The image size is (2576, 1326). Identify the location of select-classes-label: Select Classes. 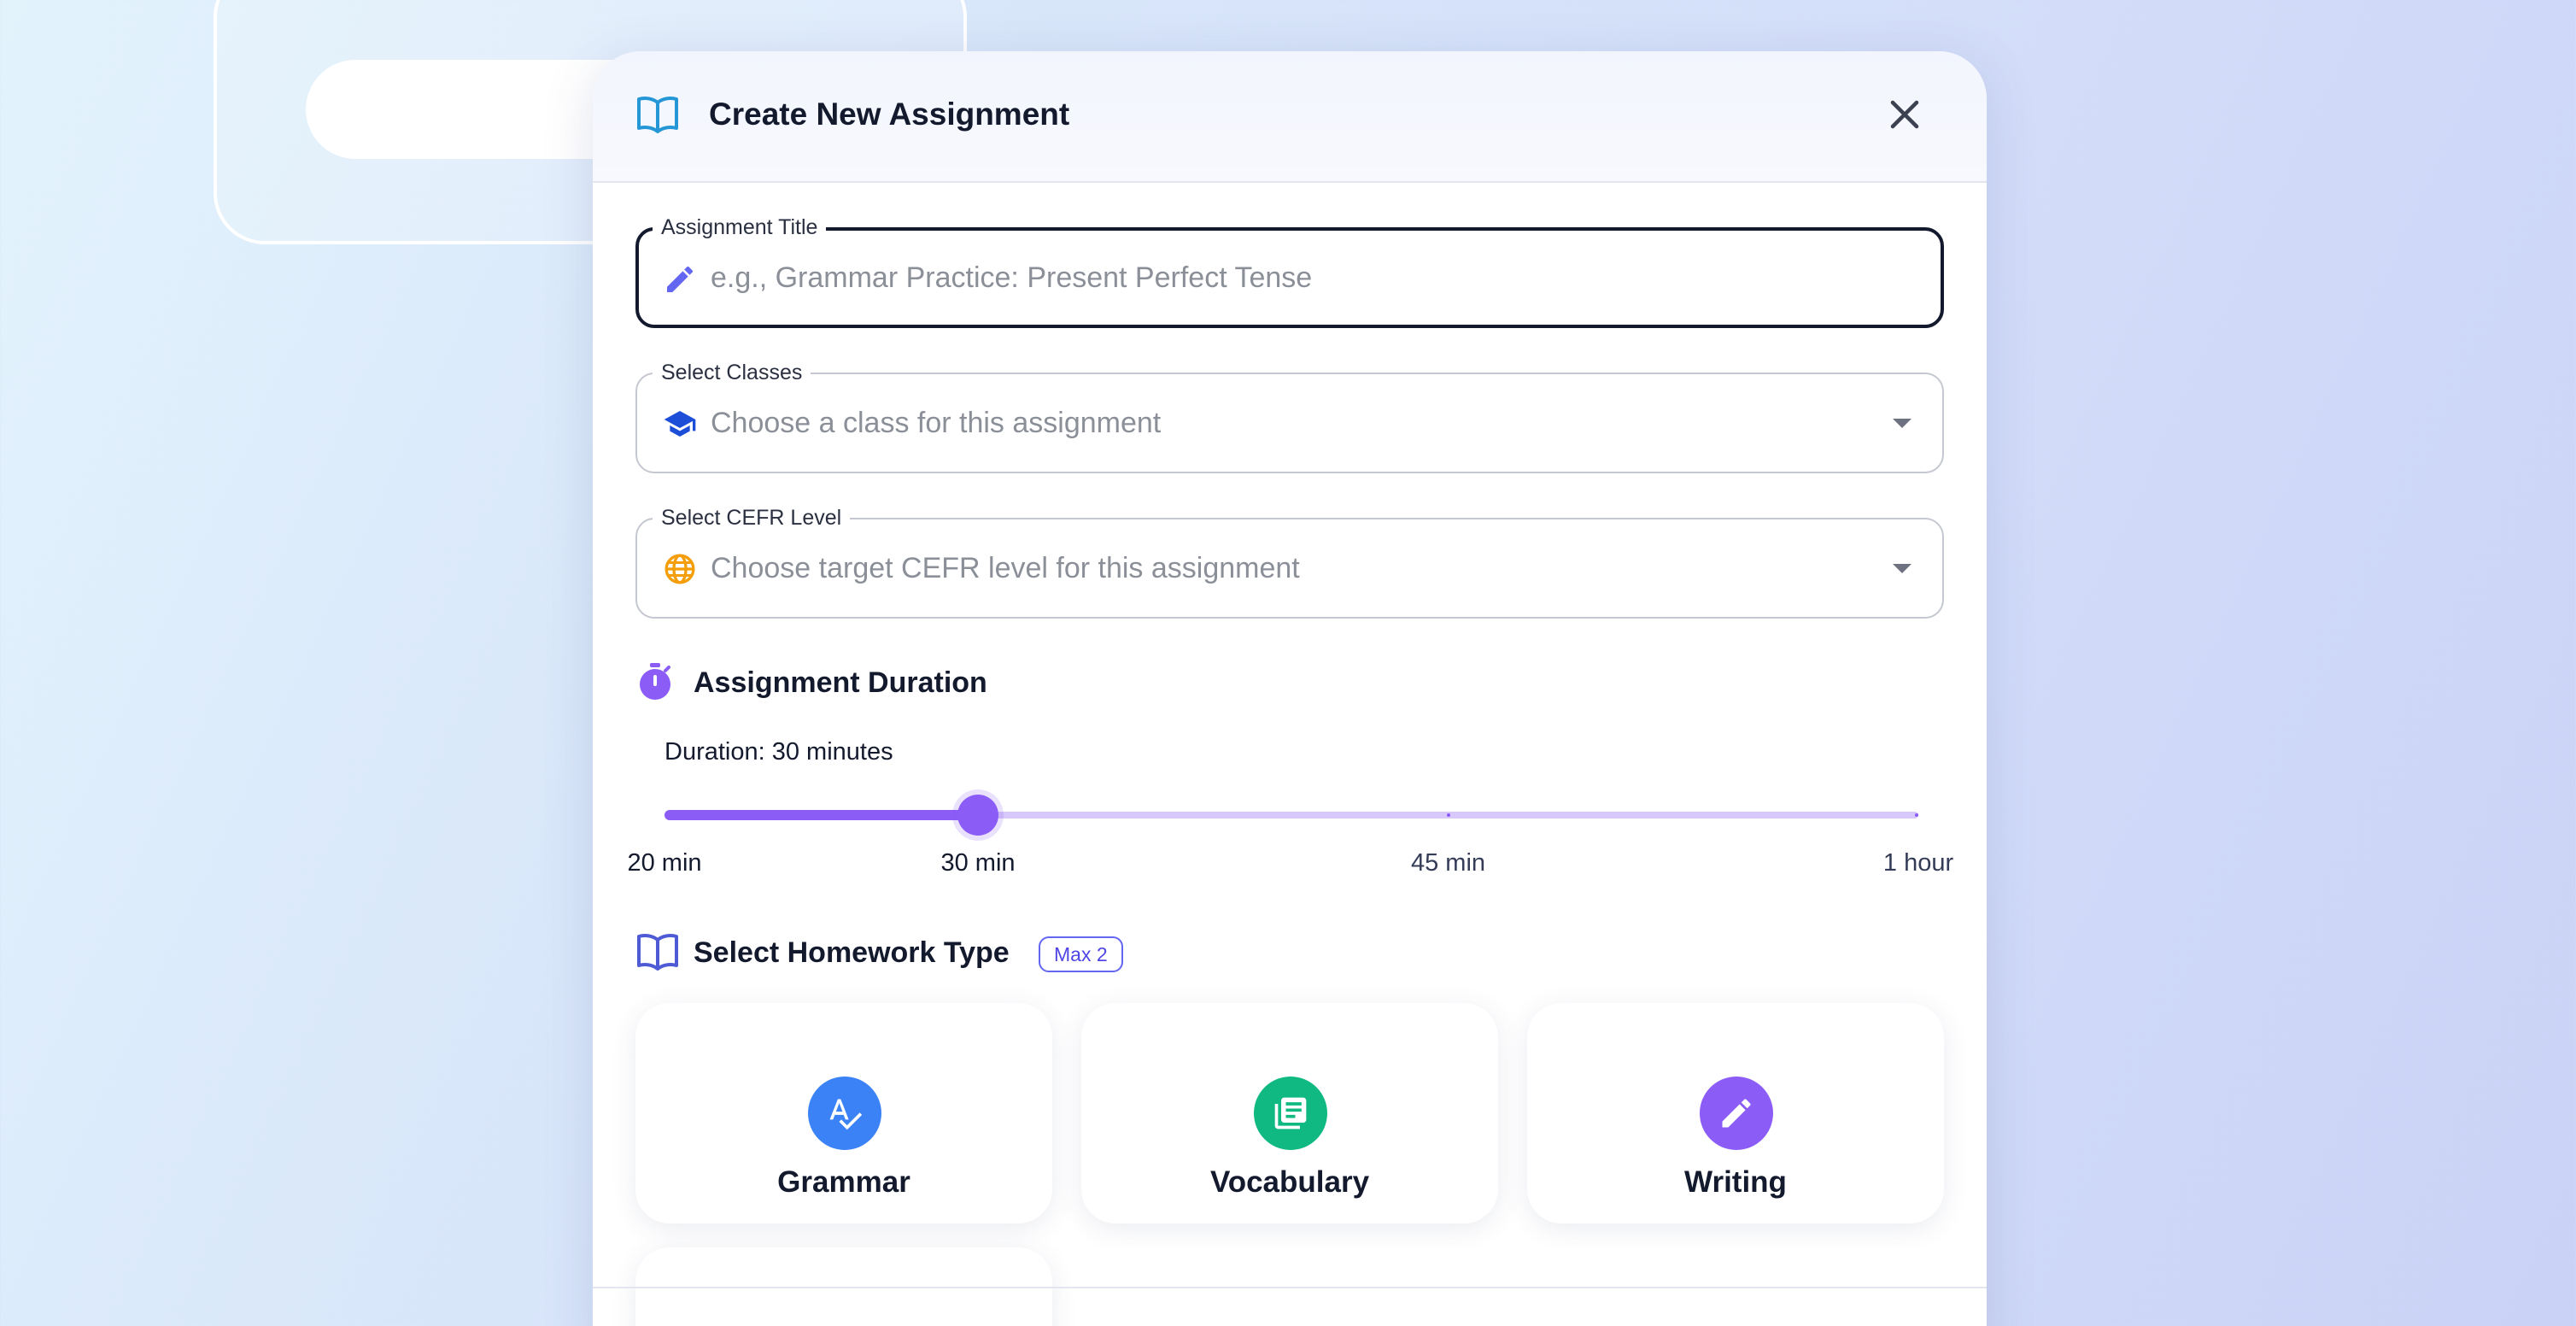
(732, 372).